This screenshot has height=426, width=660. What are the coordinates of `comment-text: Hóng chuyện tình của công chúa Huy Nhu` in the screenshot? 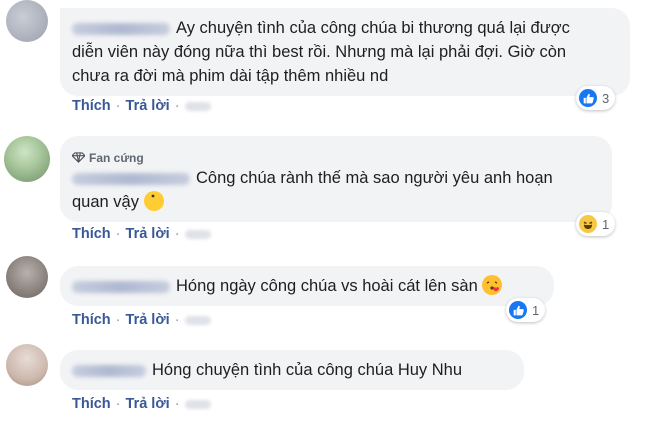 It's located at (267, 370).